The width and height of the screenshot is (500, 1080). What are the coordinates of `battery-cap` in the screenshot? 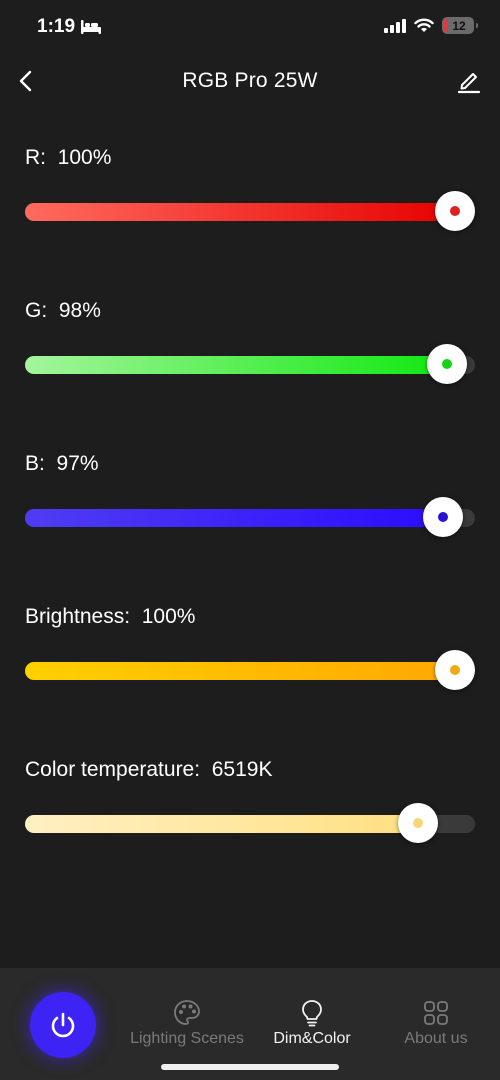 It's located at (477, 25).